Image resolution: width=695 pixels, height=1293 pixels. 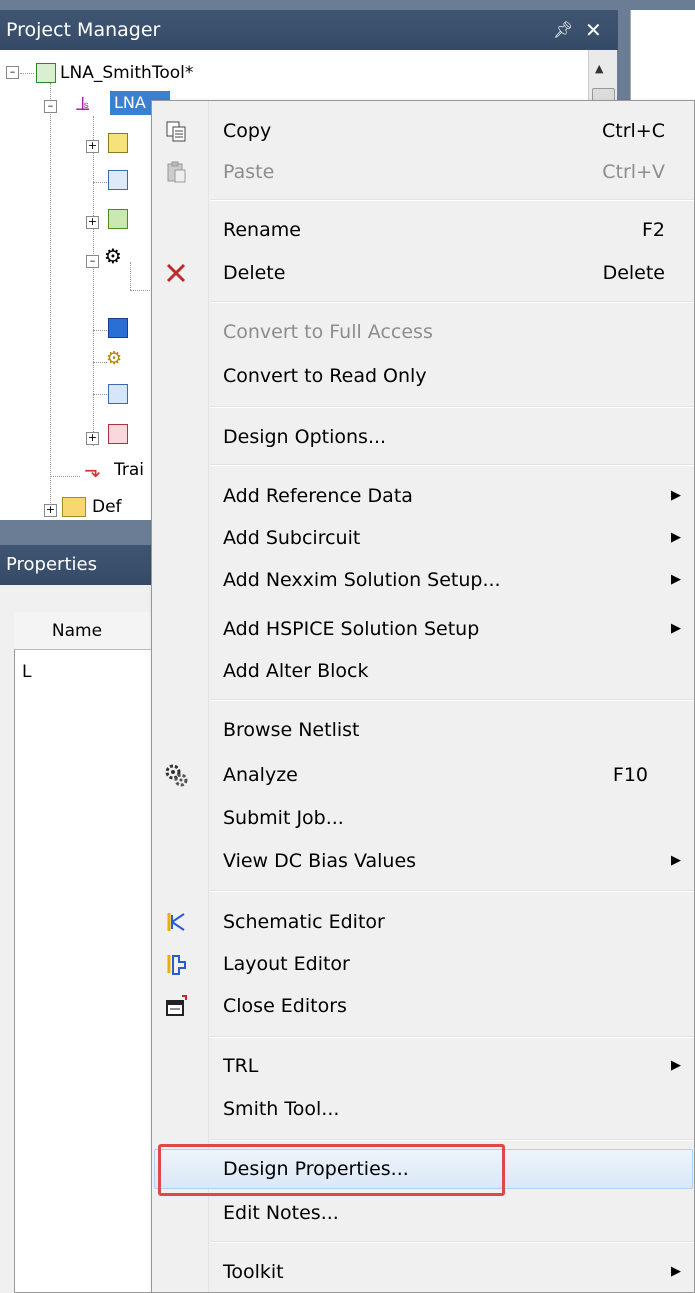 What do you see at coordinates (113, 256) in the screenshot?
I see `analysis-icon: ⚙` at bounding box center [113, 256].